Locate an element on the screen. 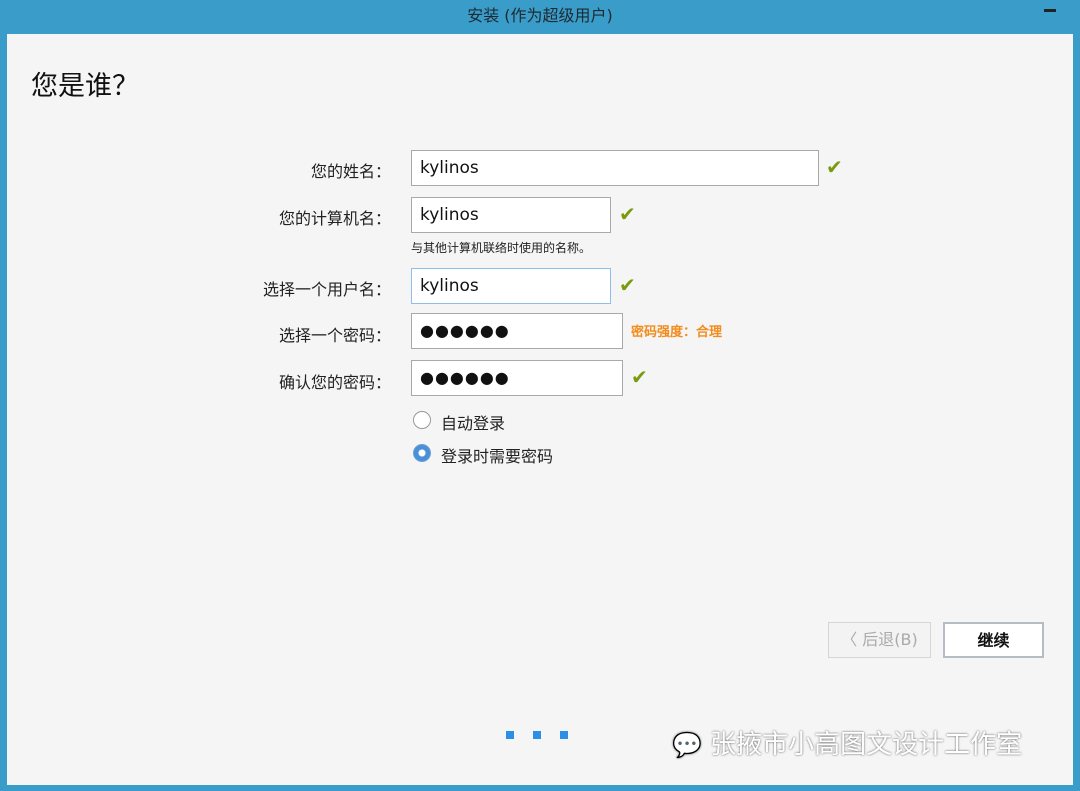 The image size is (1080, 791). continue-button: 继续 is located at coordinates (993, 640).